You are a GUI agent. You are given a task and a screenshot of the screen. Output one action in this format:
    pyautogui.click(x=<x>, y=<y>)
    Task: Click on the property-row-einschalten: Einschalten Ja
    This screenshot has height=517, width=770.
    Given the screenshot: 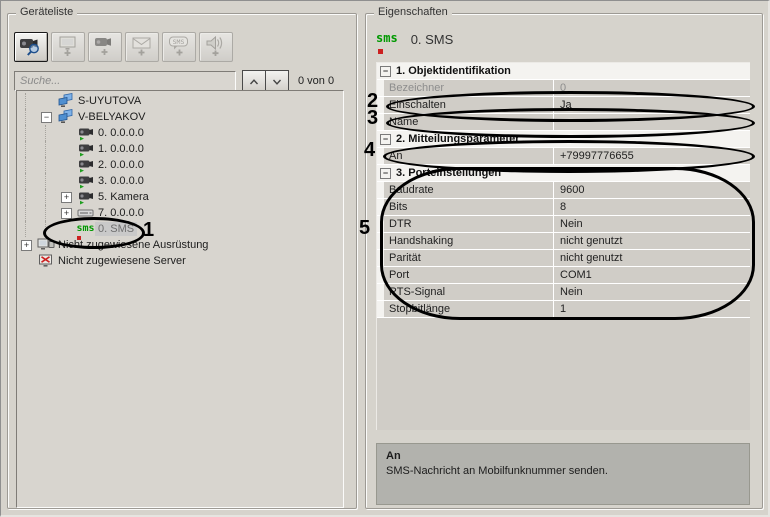 What is the action you would take?
    pyautogui.click(x=563, y=105)
    